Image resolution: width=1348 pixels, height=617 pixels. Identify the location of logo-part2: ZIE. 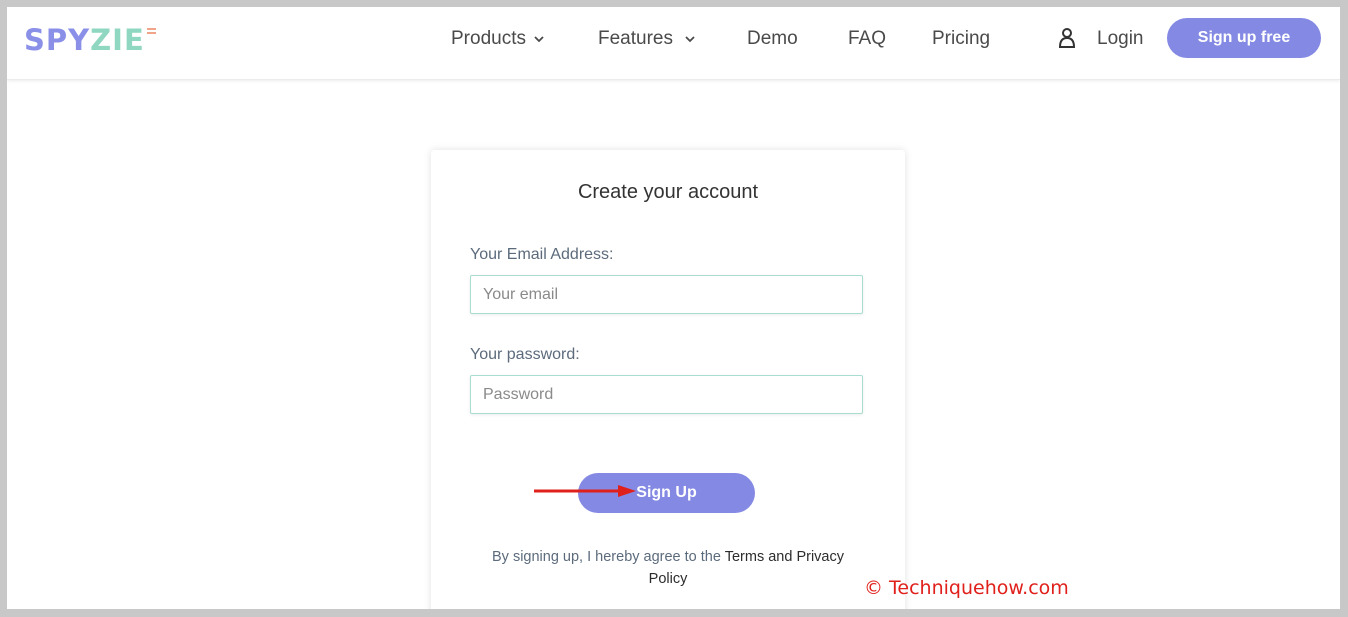
(117, 40).